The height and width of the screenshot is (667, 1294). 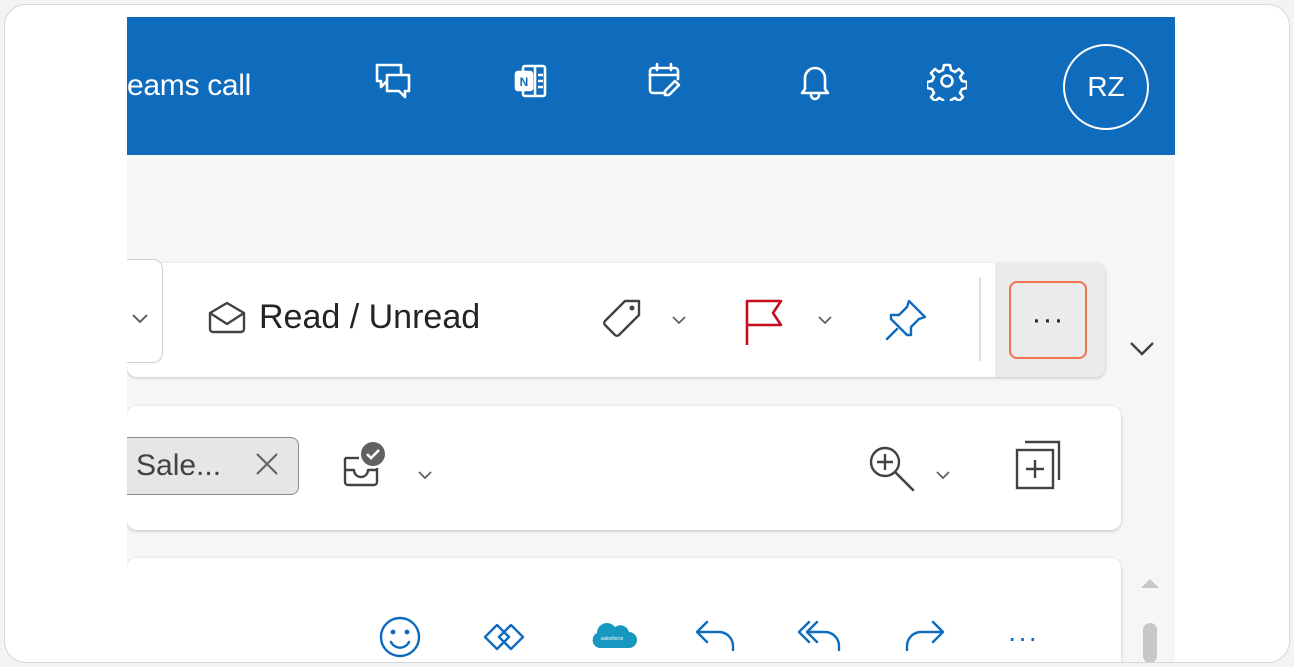 What do you see at coordinates (820, 636) in the screenshot?
I see `reply-all-icon` at bounding box center [820, 636].